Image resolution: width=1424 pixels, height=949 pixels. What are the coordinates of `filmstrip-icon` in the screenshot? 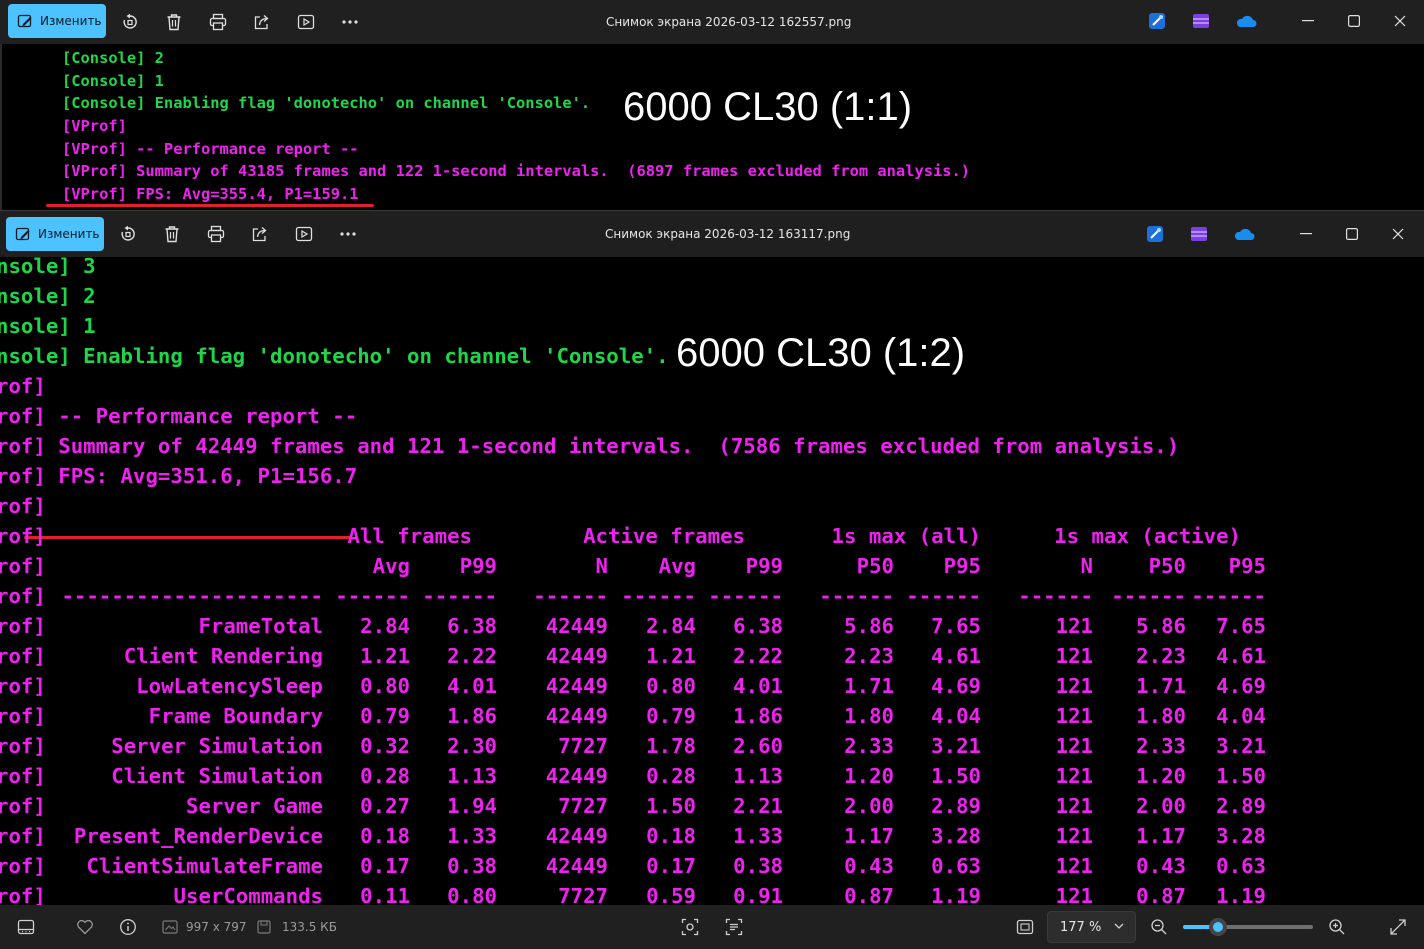 It's located at (26, 927).